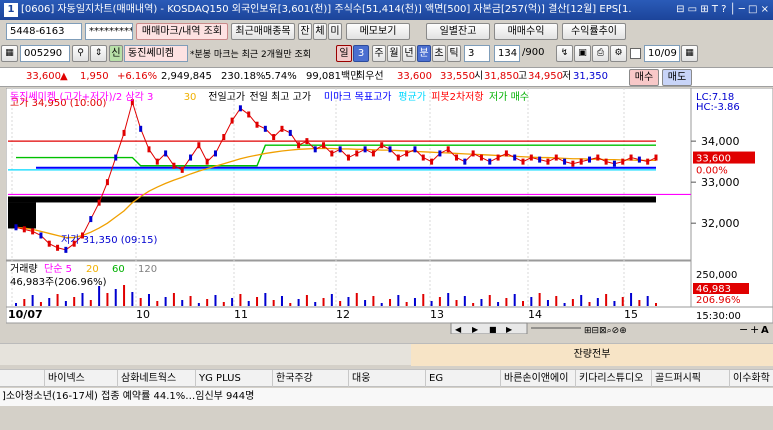 This screenshot has height=430, width=773. I want to click on related-stock-item: 키다리스튜디오, so click(613, 378).